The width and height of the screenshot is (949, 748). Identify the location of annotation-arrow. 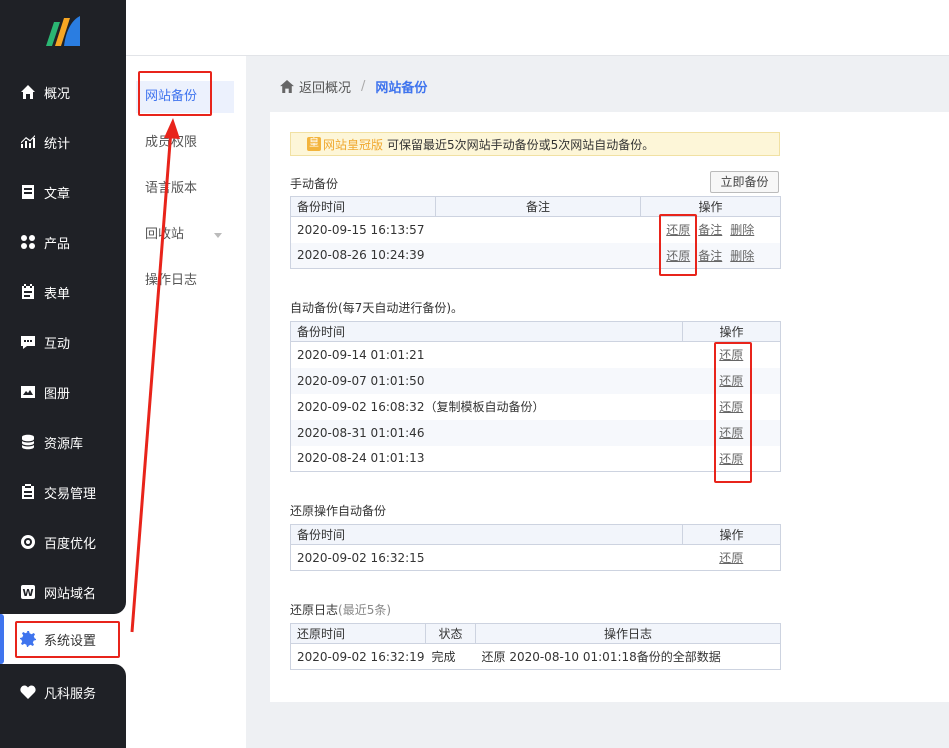
(155, 375).